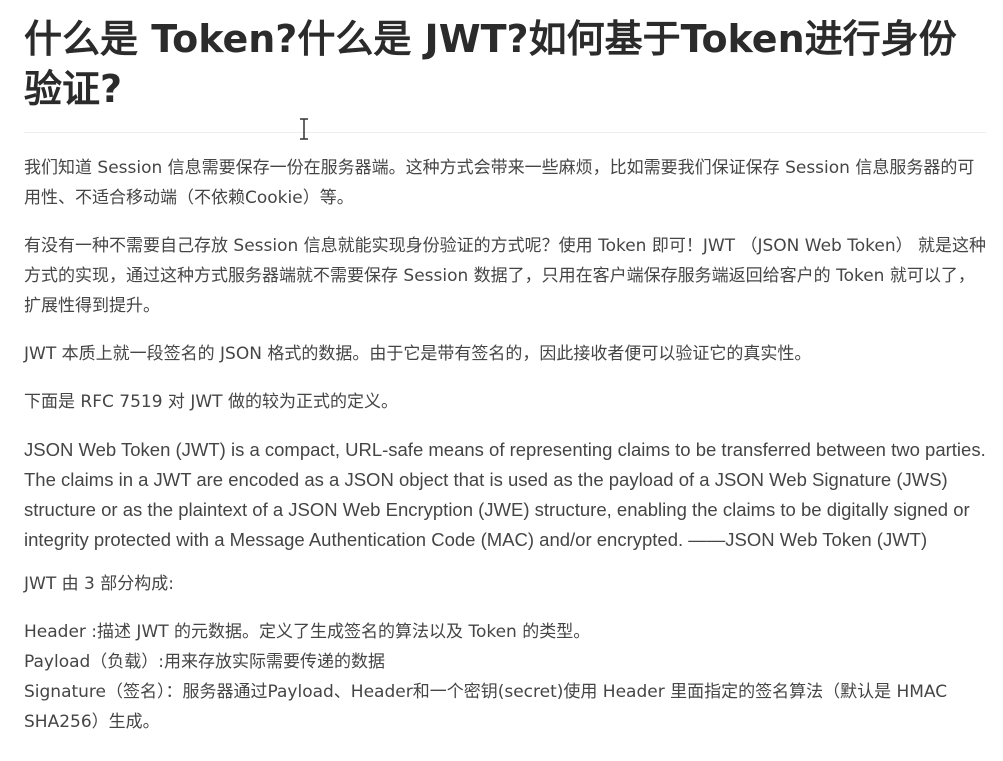  What do you see at coordinates (99, 584) in the screenshot?
I see `parts-intro: JWT 由 3 部分构成:` at bounding box center [99, 584].